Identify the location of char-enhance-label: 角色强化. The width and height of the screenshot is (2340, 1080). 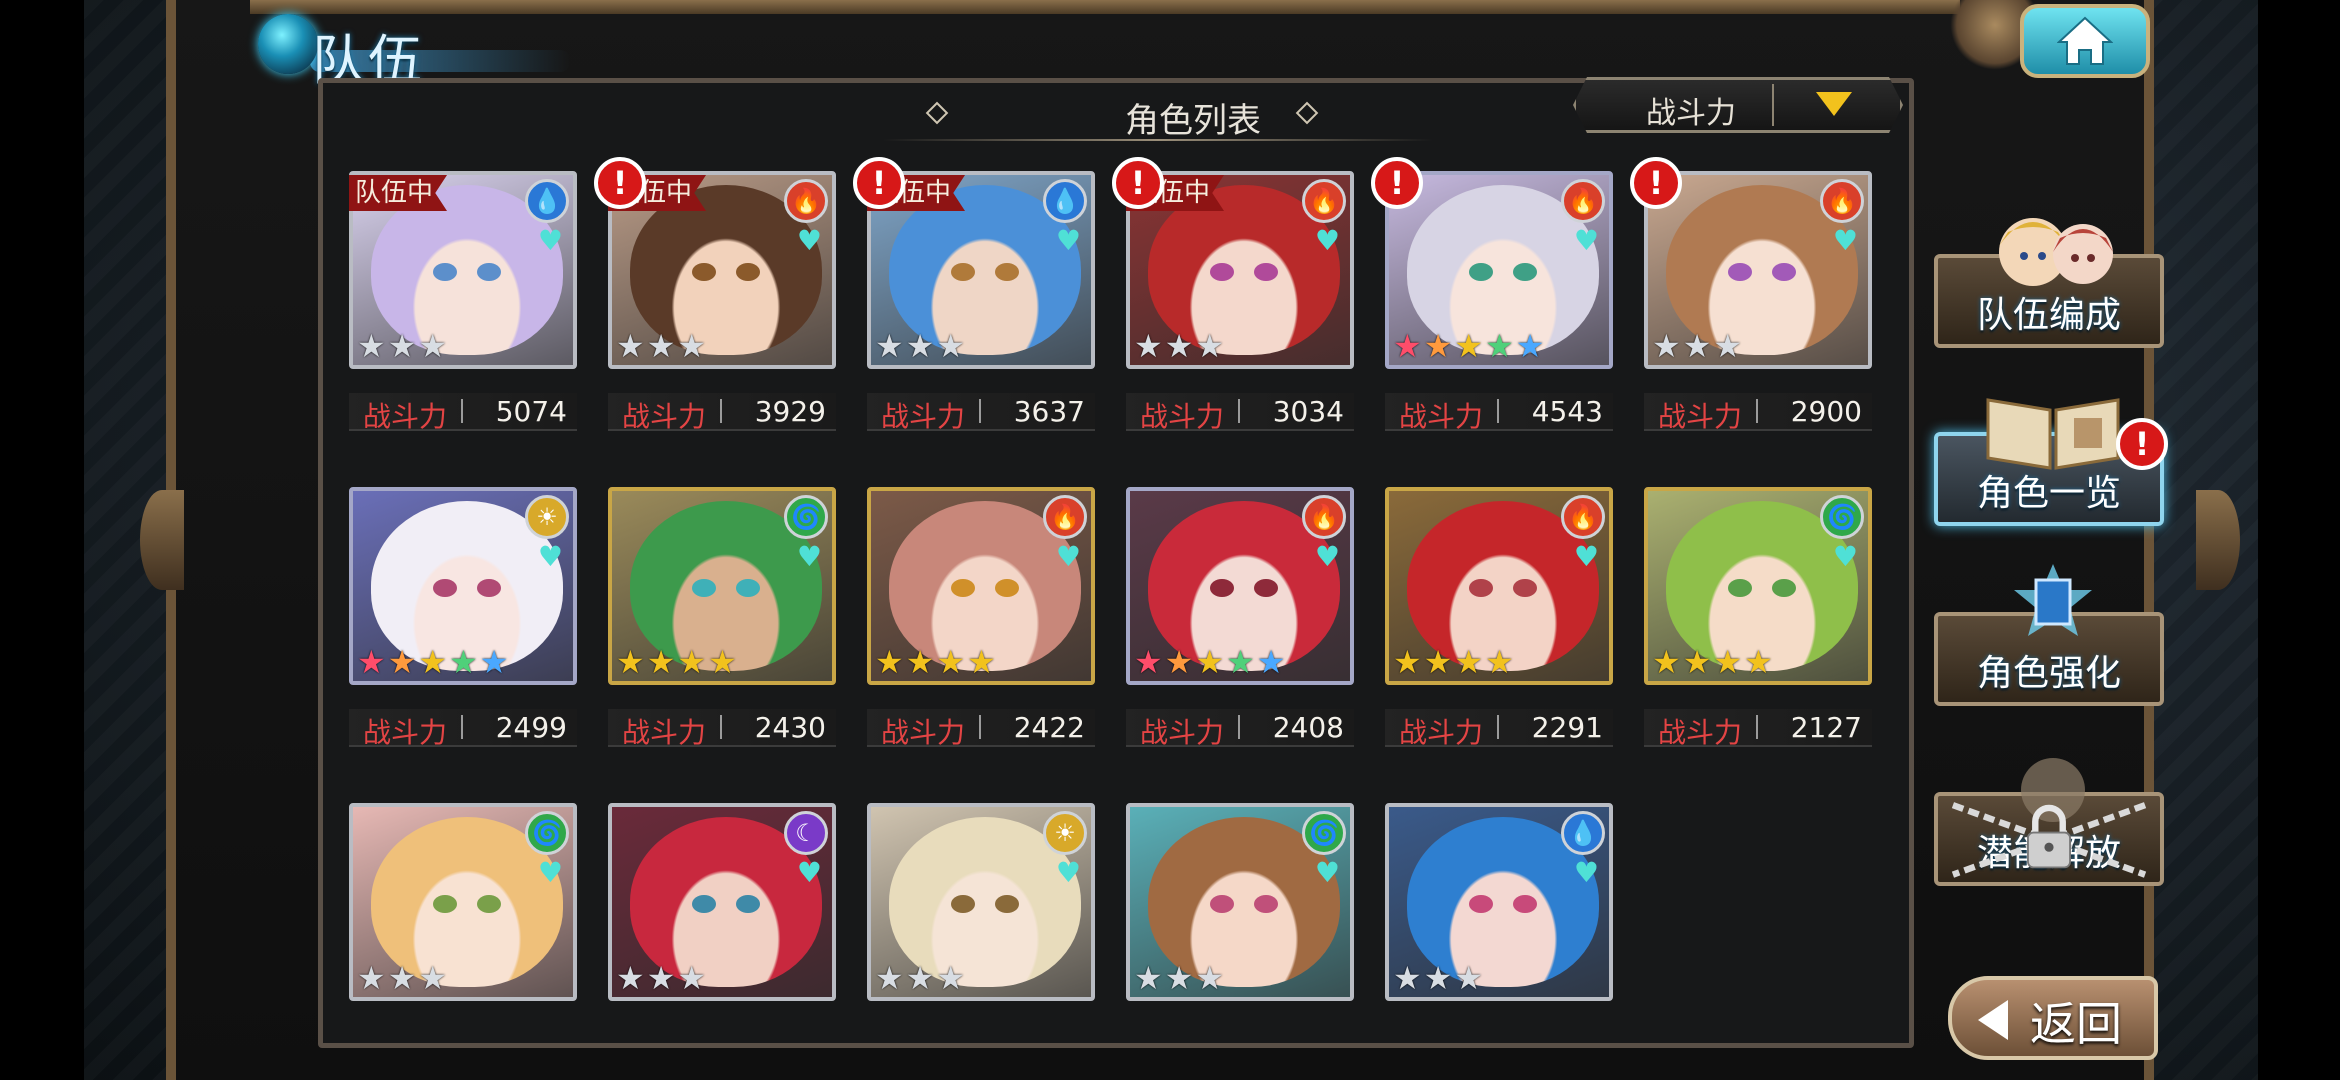
(2048, 673).